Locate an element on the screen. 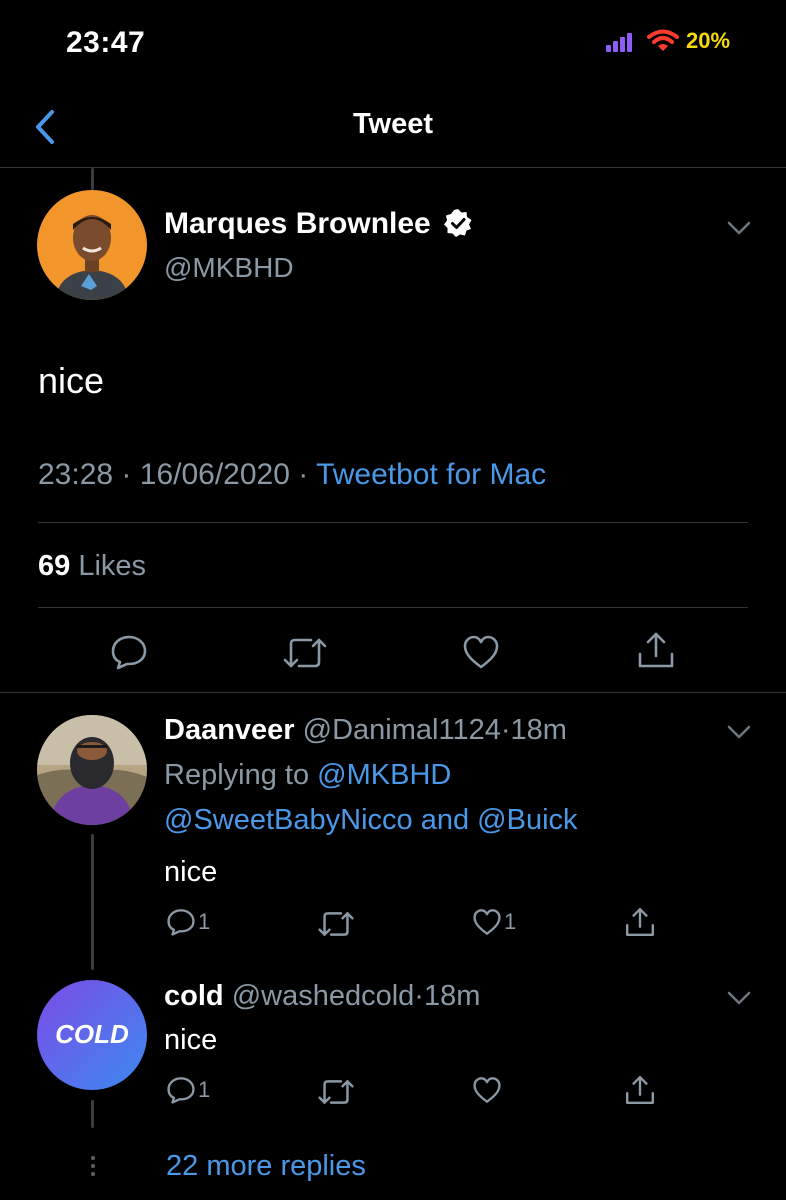 The width and height of the screenshot is (786, 1200). mention-link: @MKBHD is located at coordinates (384, 775).